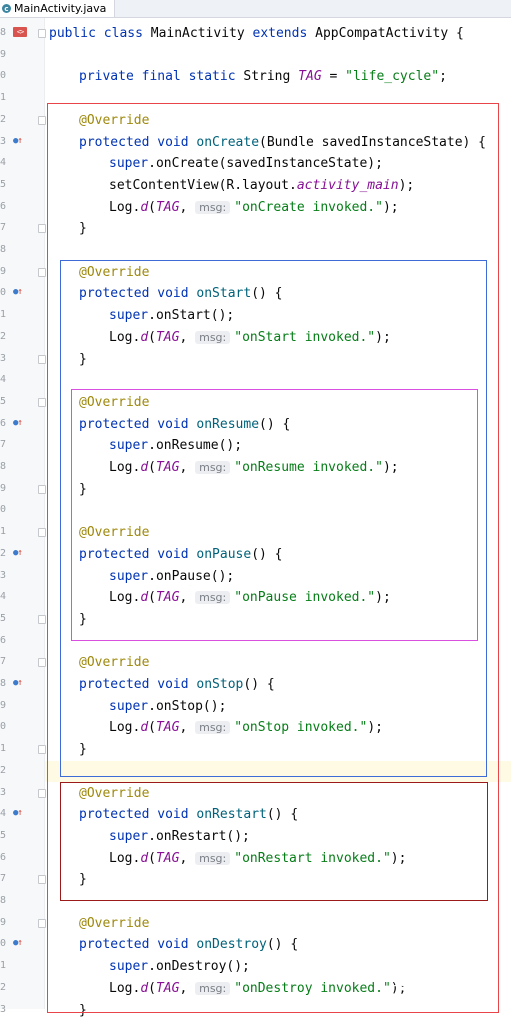  I want to click on code-line: 3super.onPause();, so click(255, 577).